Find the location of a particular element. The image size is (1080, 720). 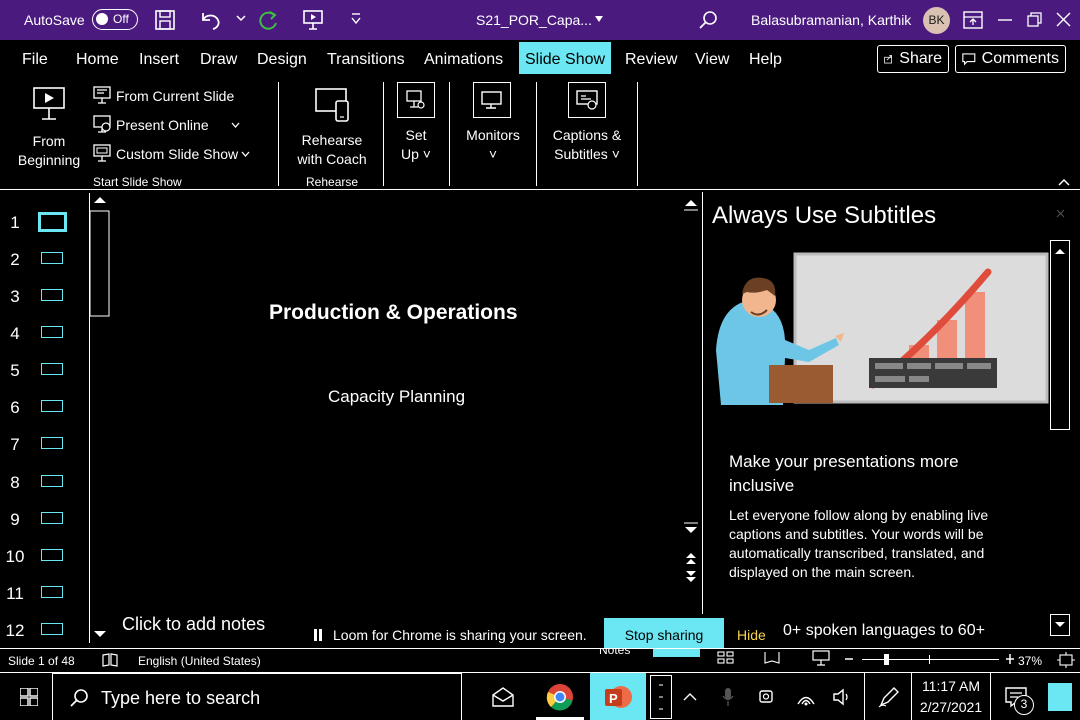

tab-animations: Animations is located at coordinates (463, 60).